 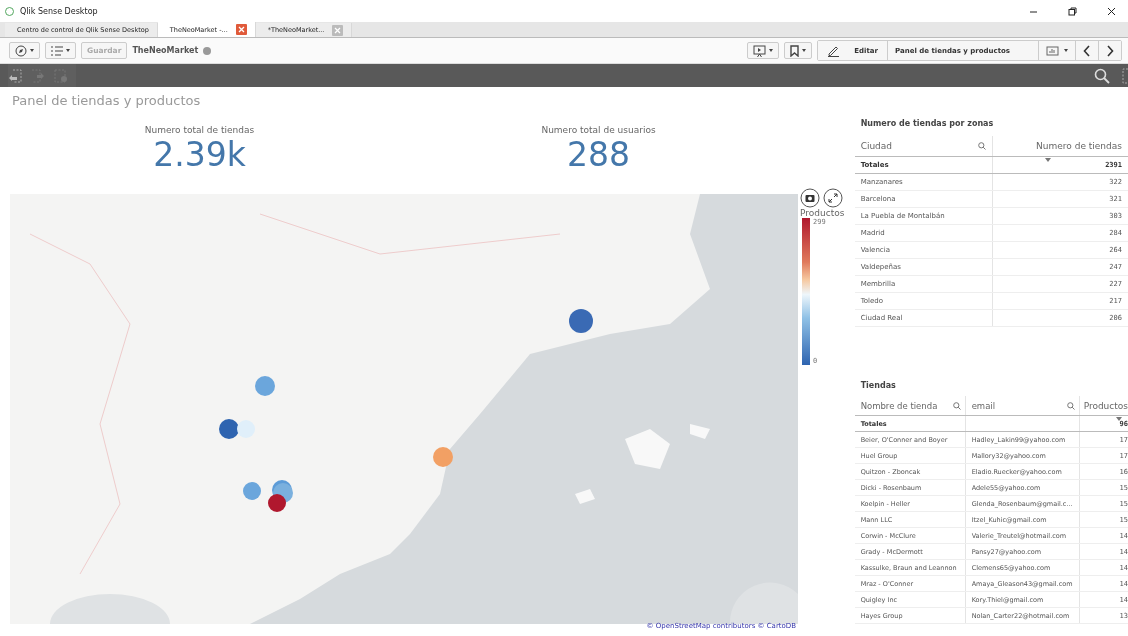 What do you see at coordinates (15, 75) in the screenshot?
I see `step-back-icon` at bounding box center [15, 75].